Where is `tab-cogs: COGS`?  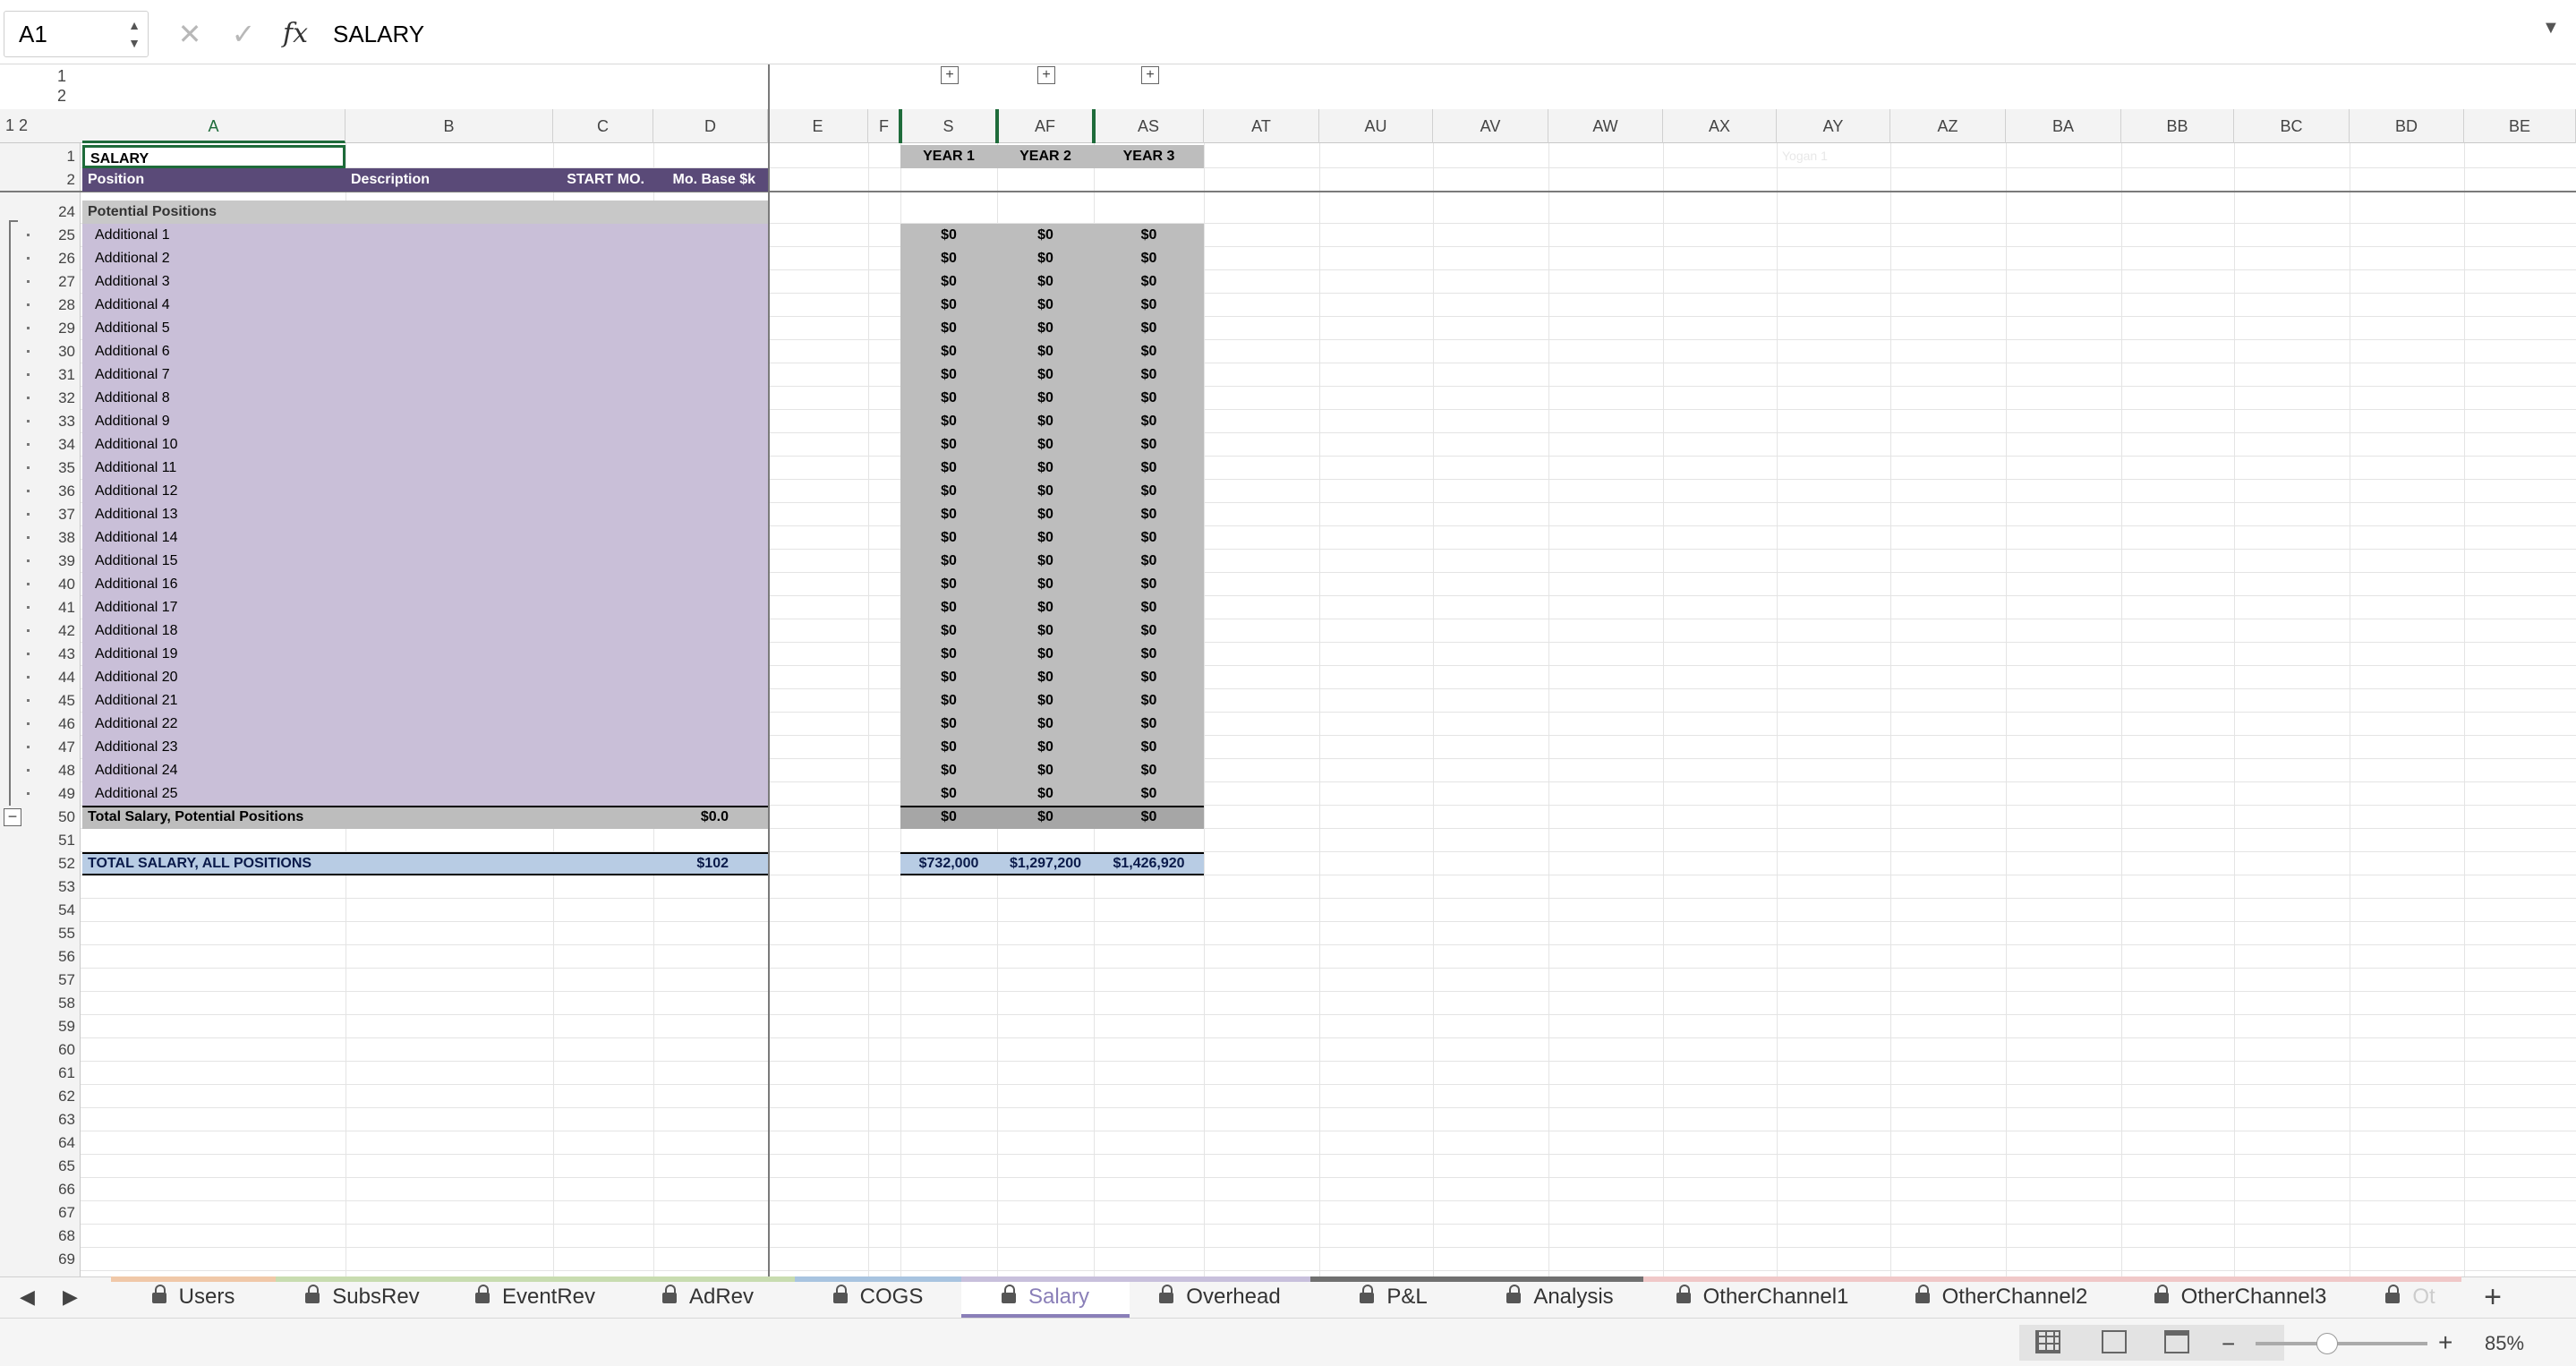
tab-cogs: COGS is located at coordinates (878, 1297).